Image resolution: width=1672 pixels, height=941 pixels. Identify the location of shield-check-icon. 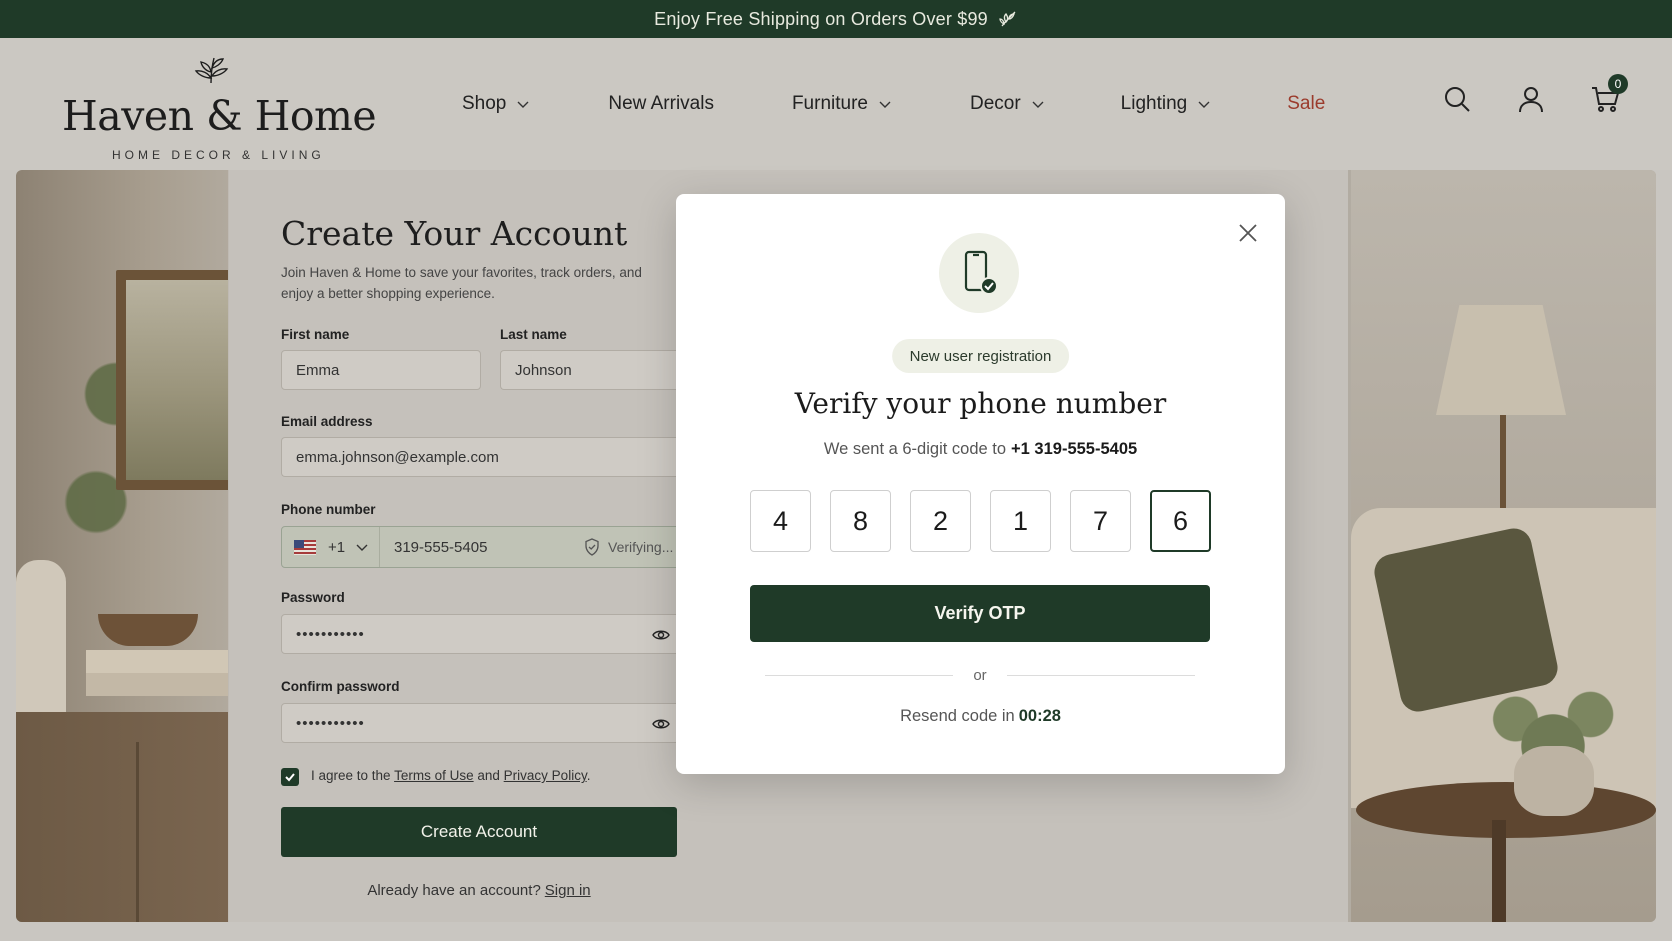
(592, 547).